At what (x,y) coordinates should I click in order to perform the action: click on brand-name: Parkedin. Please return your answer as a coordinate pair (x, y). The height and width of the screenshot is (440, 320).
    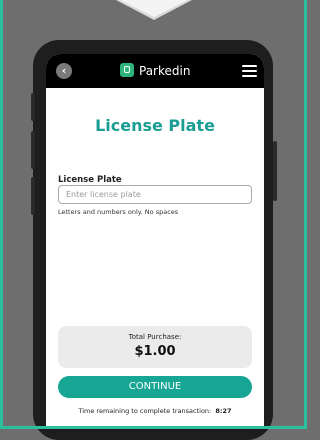
    Looking at the image, I should click on (165, 71).